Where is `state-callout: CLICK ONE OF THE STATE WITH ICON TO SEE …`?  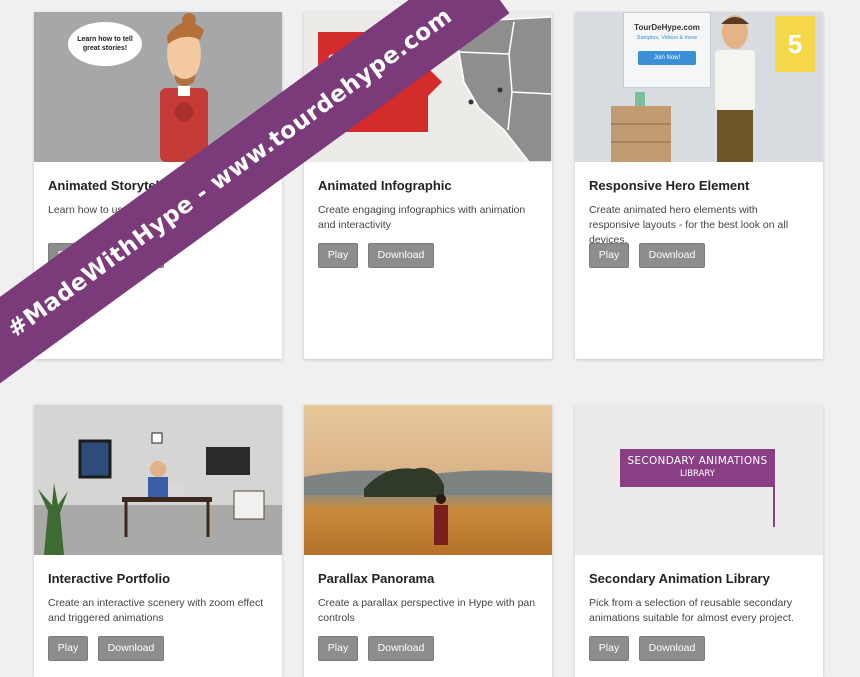 state-callout: CLICK ONE OF THE STATE WITH ICON TO SEE … is located at coordinates (373, 82).